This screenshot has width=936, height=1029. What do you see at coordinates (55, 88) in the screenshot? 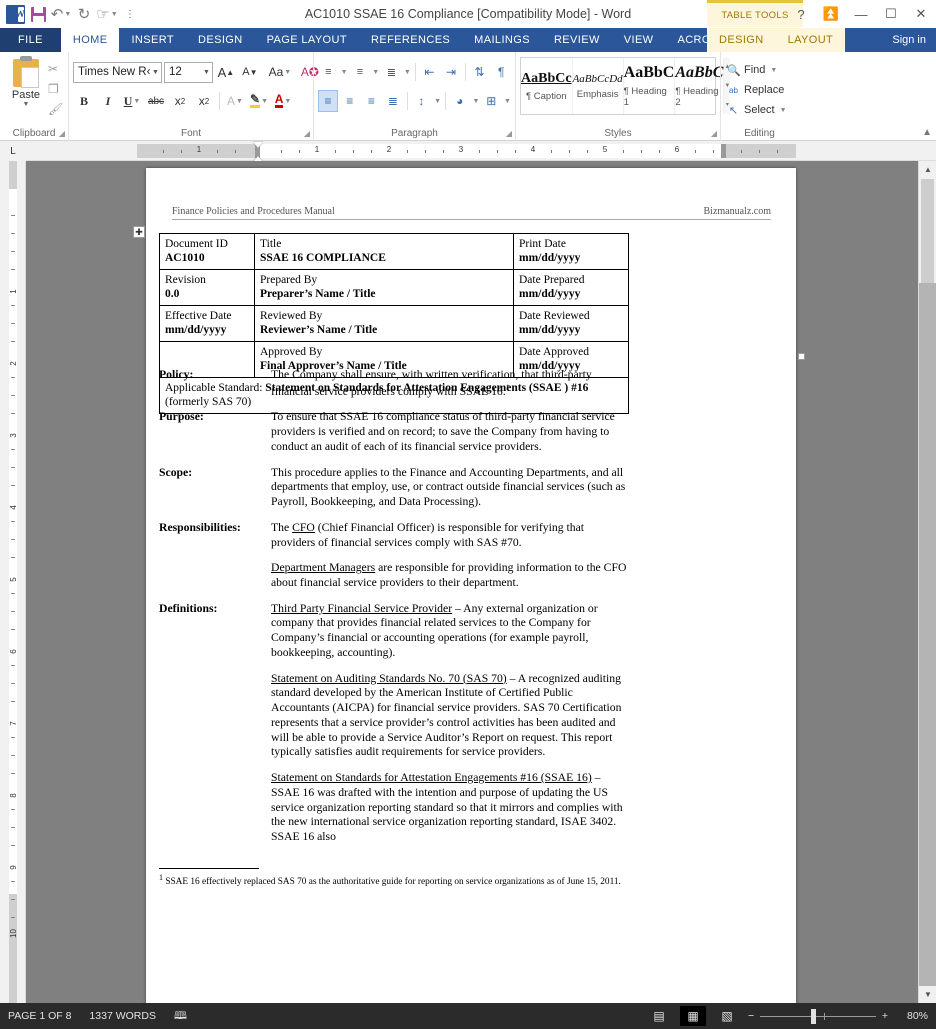
I see `copy-icon: ❐` at bounding box center [55, 88].